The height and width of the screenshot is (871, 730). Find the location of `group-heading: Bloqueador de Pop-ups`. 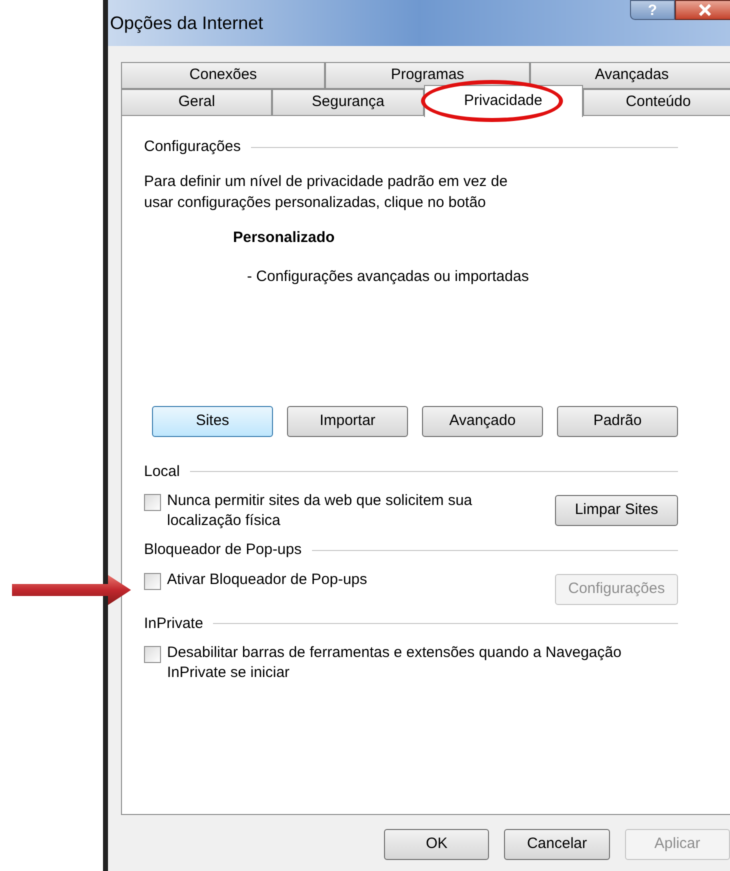

group-heading: Bloqueador de Pop-ups is located at coordinates (223, 550).